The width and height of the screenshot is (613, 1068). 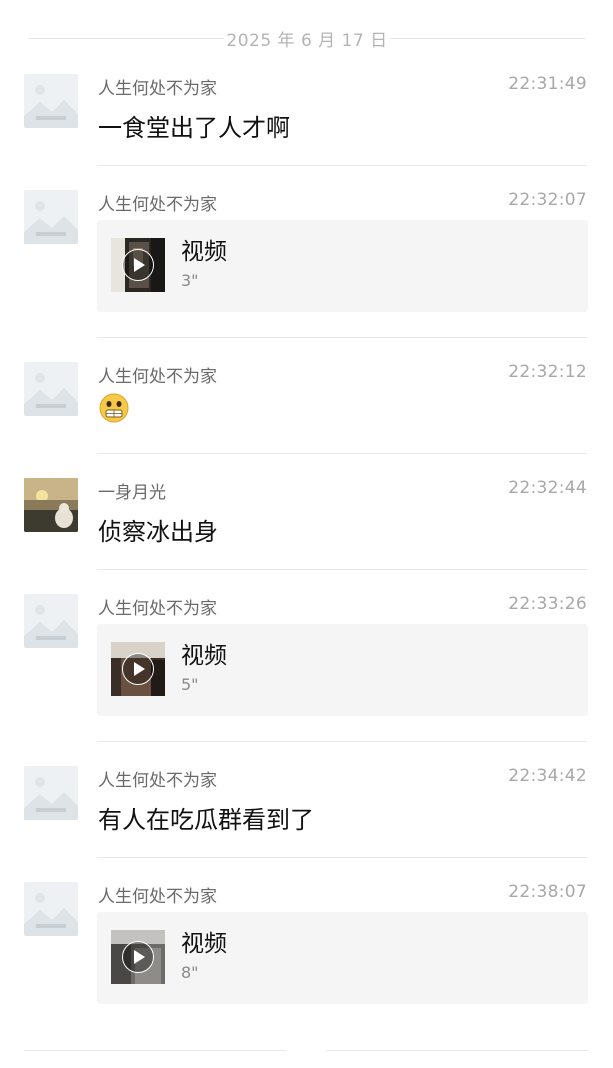 I want to click on chat-message: 人生何处不为家 22:31:49 一食堂出了人才啊, so click(x=306, y=116).